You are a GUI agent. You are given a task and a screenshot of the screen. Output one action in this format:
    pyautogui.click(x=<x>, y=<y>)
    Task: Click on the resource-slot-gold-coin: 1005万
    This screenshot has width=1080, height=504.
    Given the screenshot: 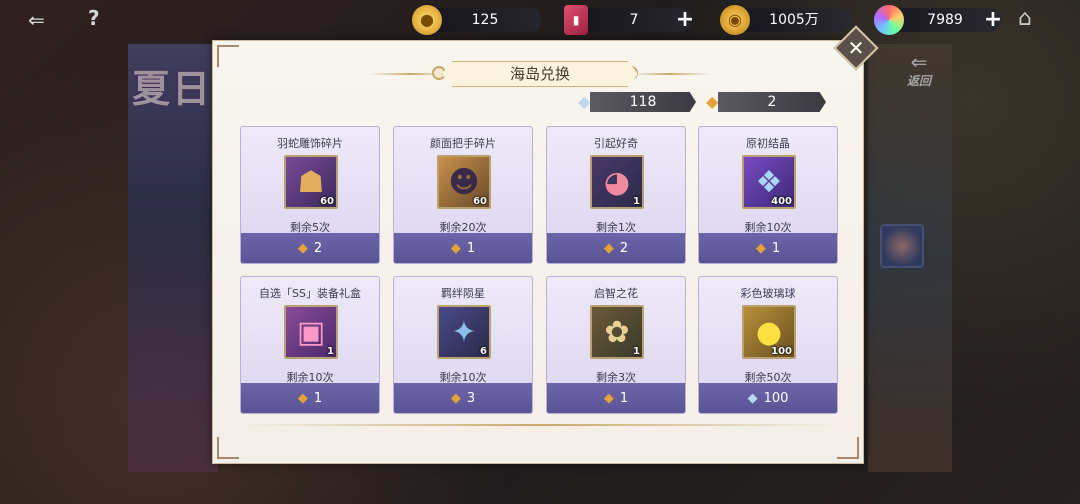 What is the action you would take?
    pyautogui.click(x=794, y=20)
    